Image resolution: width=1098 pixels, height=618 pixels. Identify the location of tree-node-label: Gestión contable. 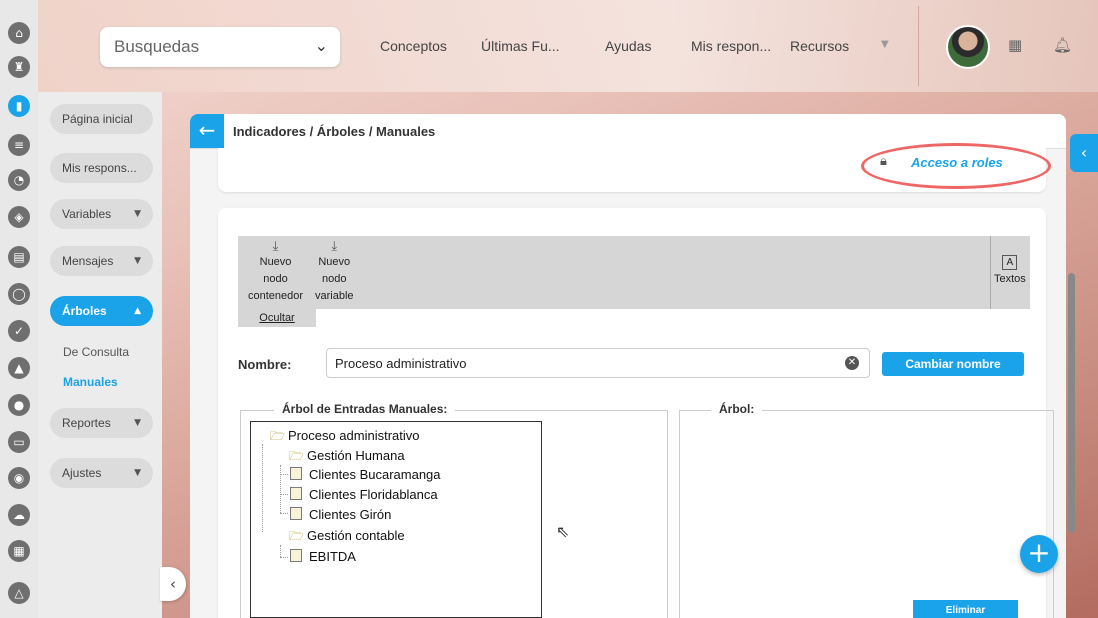
(356, 535).